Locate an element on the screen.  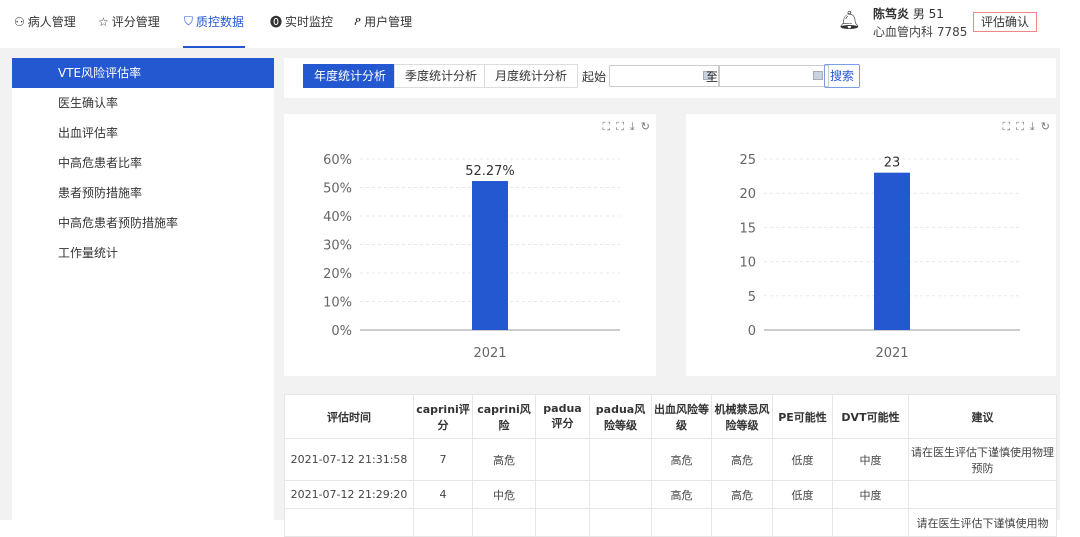
y-tick-label: 0 is located at coordinates (752, 331).